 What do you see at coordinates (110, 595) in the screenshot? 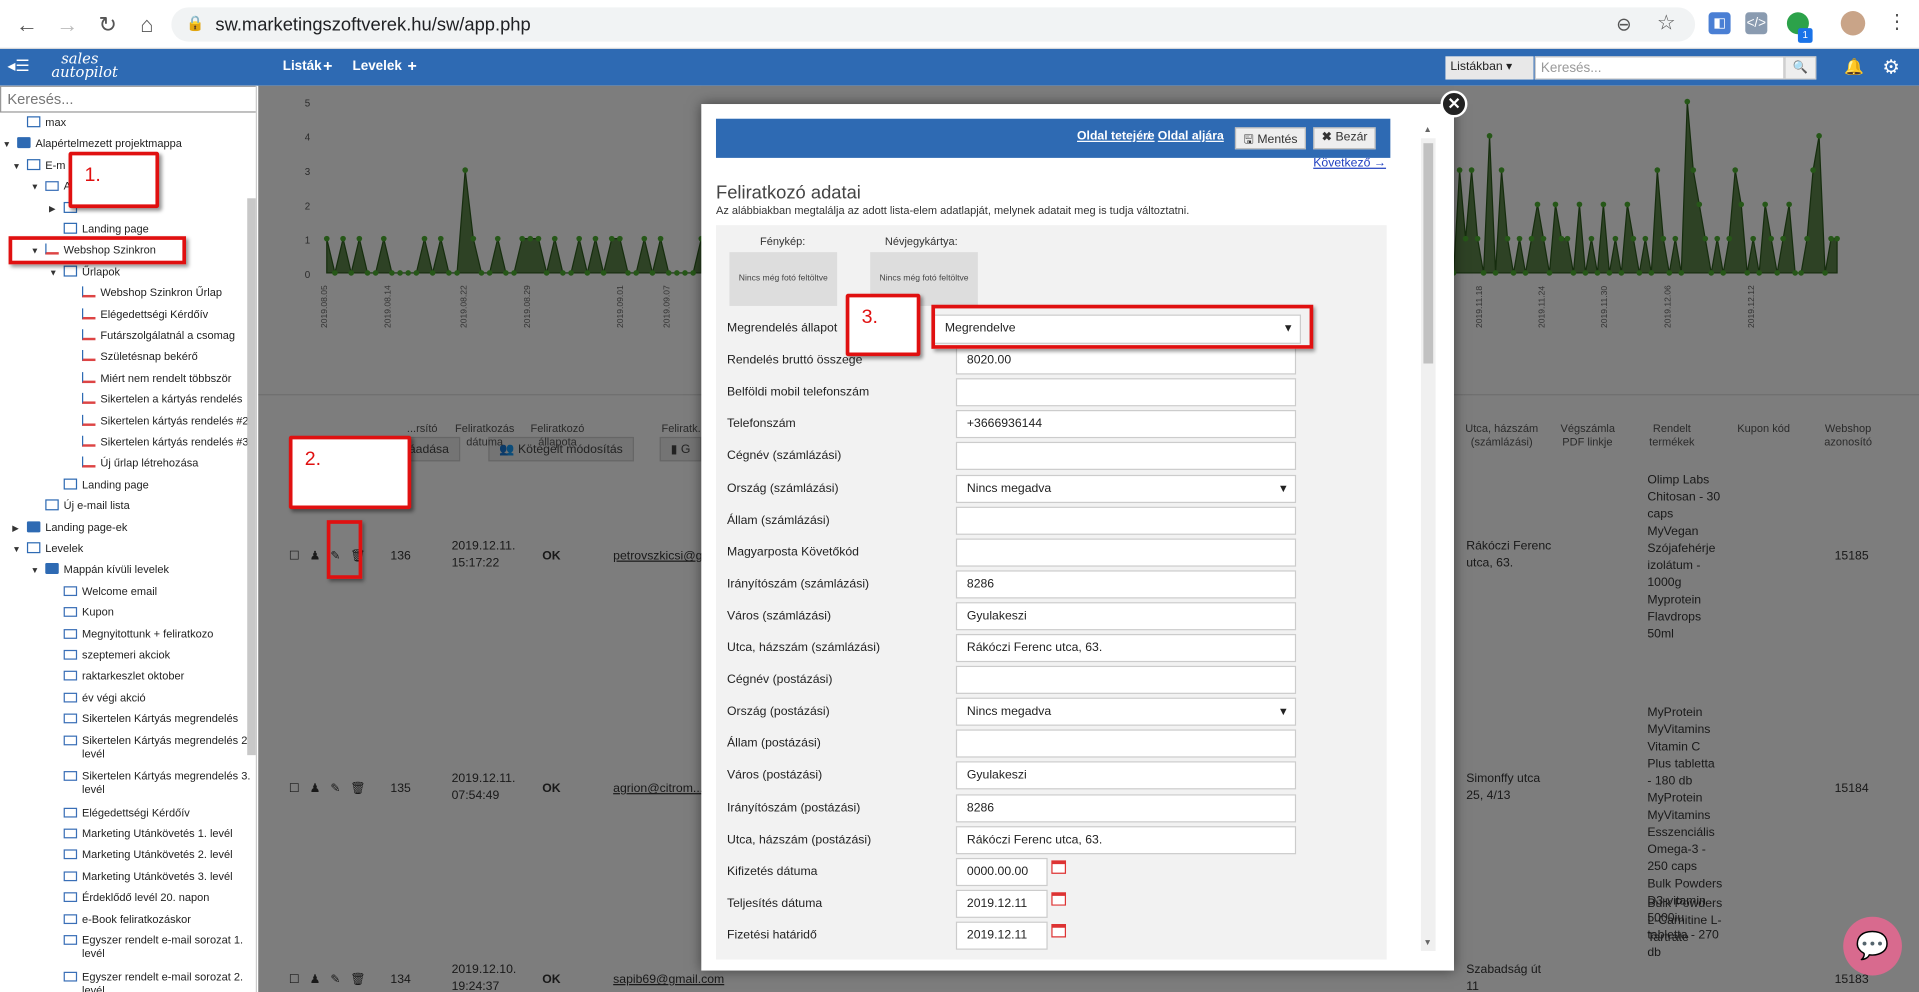
I see `sidebar-item: Welcome email` at bounding box center [110, 595].